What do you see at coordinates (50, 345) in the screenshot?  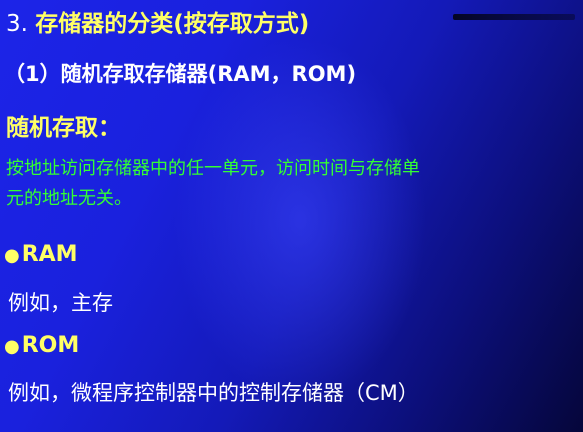 I see `bullet-label: ROM` at bounding box center [50, 345].